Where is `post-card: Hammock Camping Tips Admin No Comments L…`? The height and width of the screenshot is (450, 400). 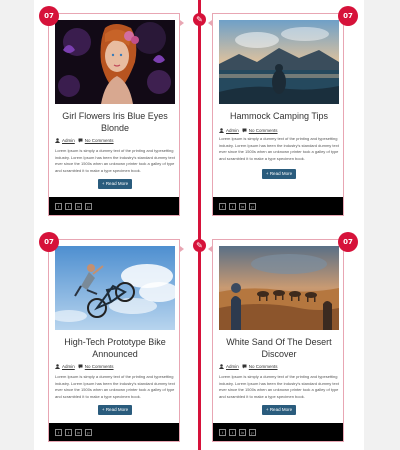
post-card: Hammock Camping Tips Admin No Comments L… is located at coordinates (278, 114).